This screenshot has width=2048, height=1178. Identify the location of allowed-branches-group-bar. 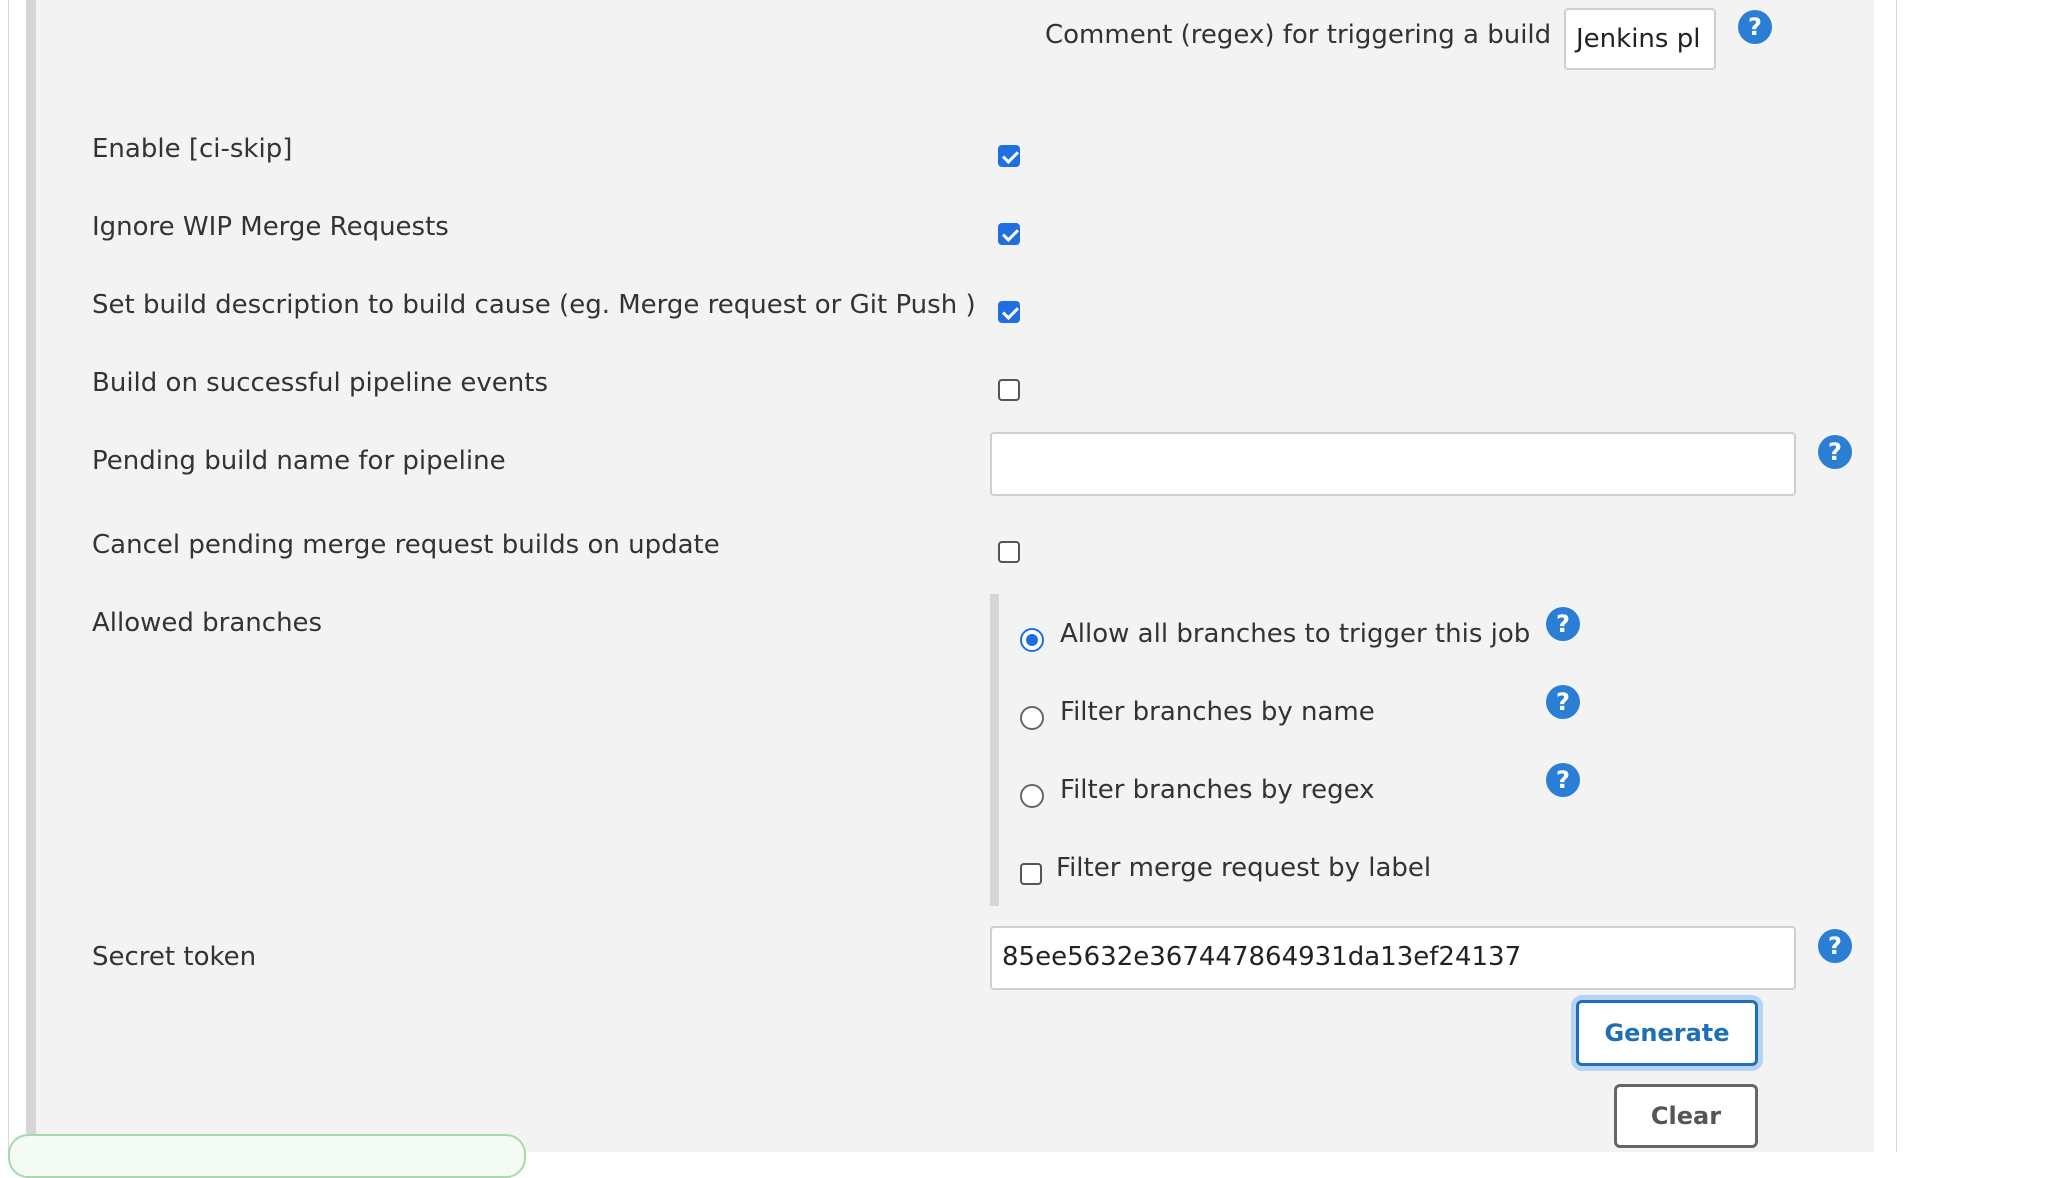
(994, 750).